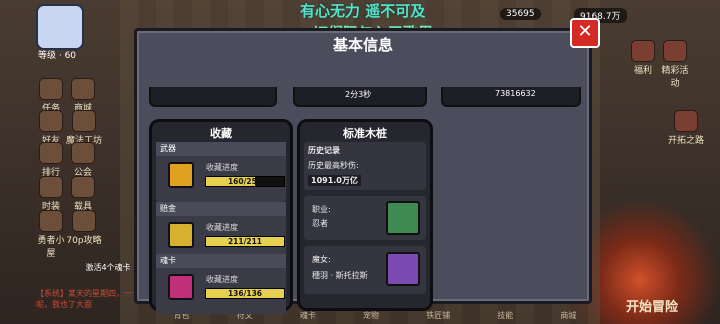 The height and width of the screenshot is (324, 720). What do you see at coordinates (321, 209) in the screenshot?
I see `job-label: 职业:` at bounding box center [321, 209].